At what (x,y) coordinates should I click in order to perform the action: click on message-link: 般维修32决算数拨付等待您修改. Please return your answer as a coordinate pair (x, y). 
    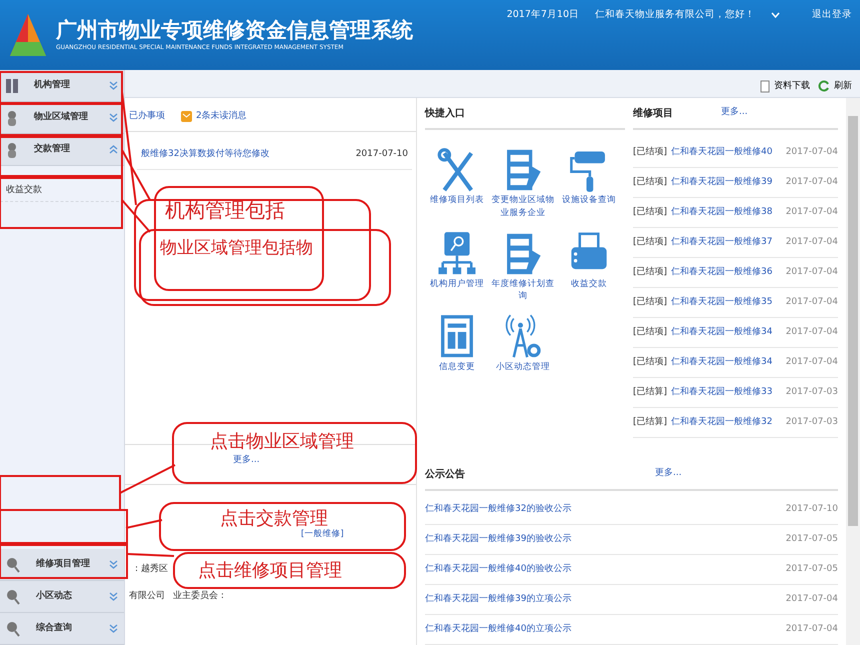
    Looking at the image, I should click on (205, 155).